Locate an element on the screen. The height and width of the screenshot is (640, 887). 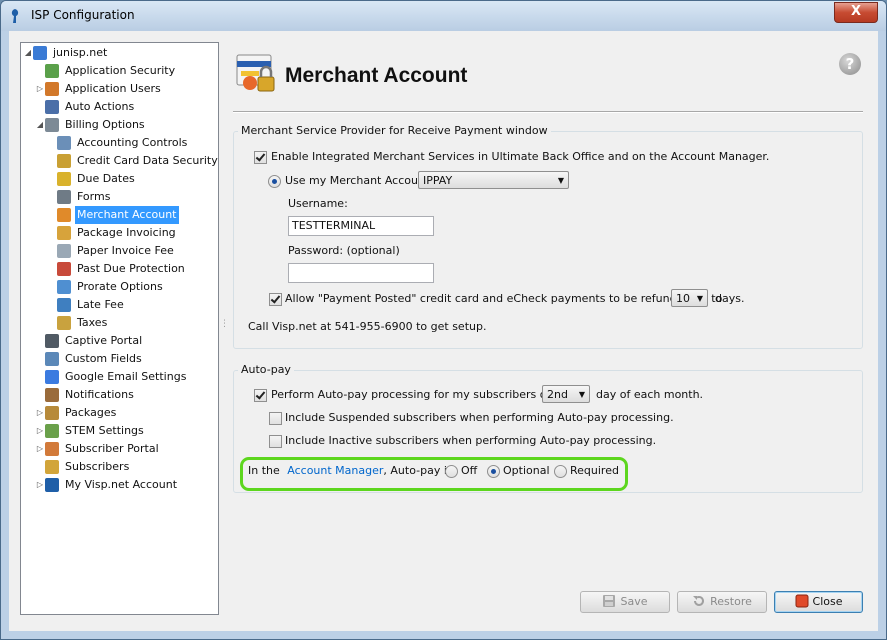
tree-item-taxes: Taxes is located at coordinates (118, 323).